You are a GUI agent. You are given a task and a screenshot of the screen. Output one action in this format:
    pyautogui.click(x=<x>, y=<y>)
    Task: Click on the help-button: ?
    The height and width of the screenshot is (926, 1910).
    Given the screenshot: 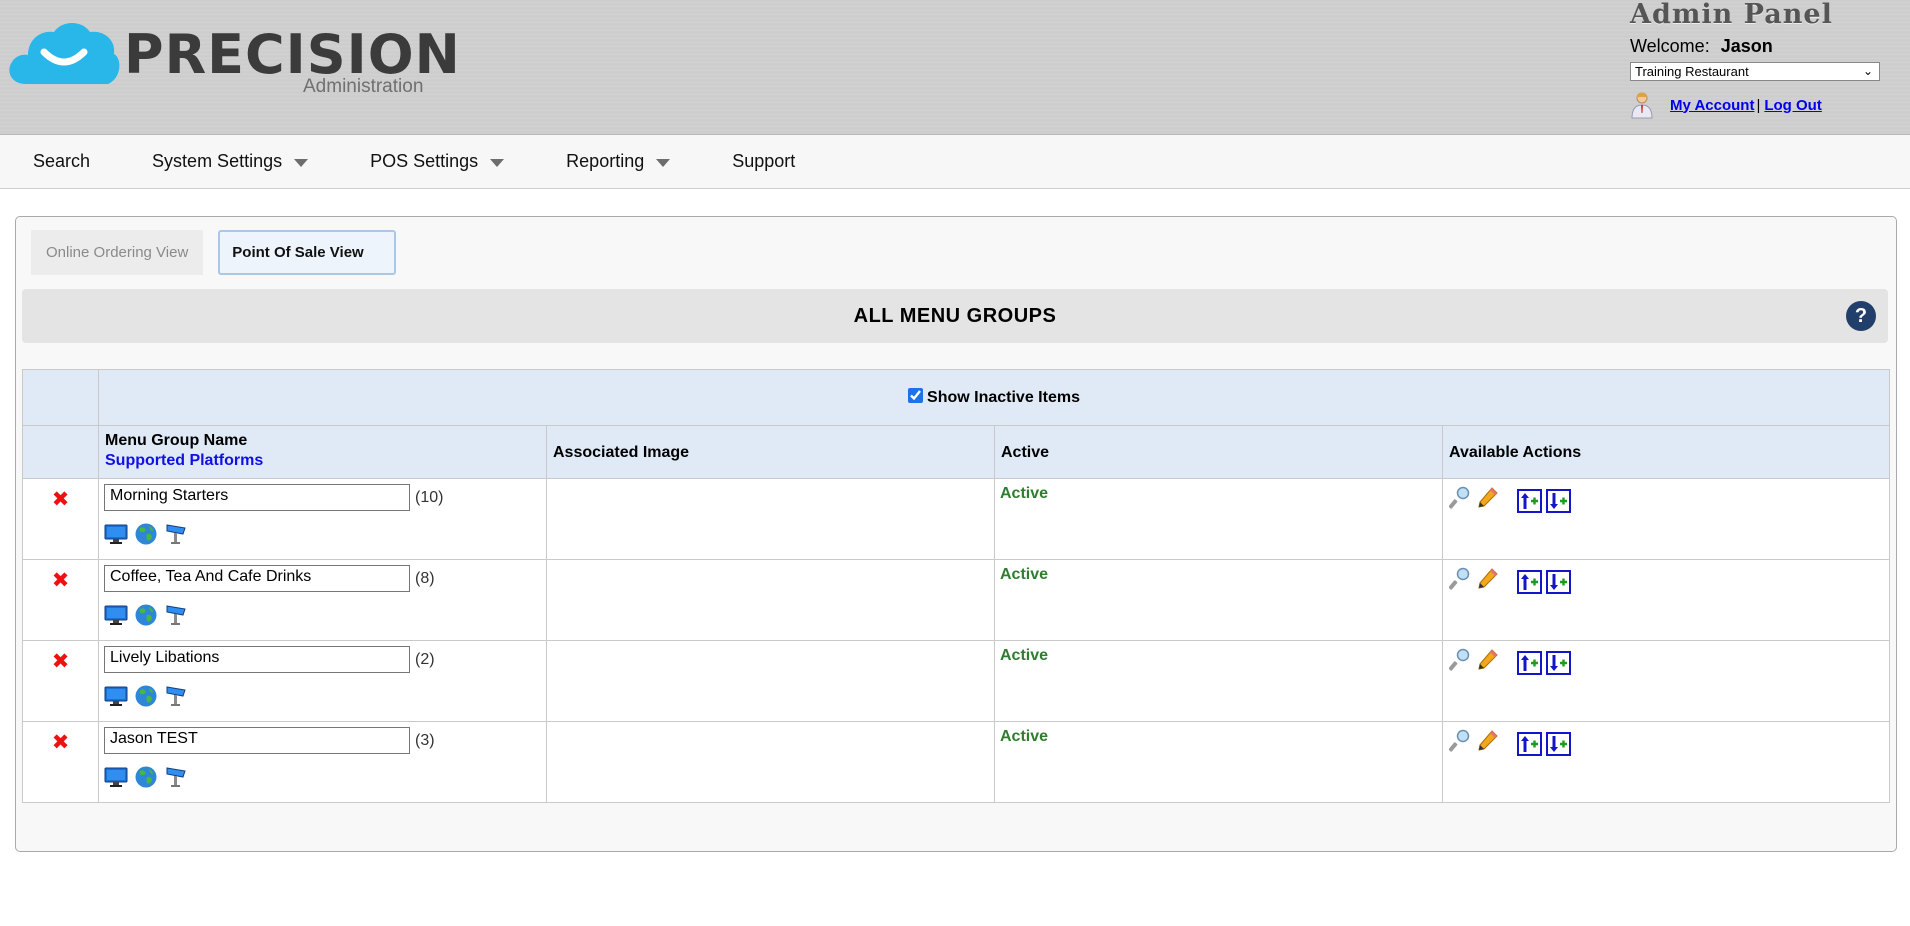 What is the action you would take?
    pyautogui.click(x=1861, y=316)
    